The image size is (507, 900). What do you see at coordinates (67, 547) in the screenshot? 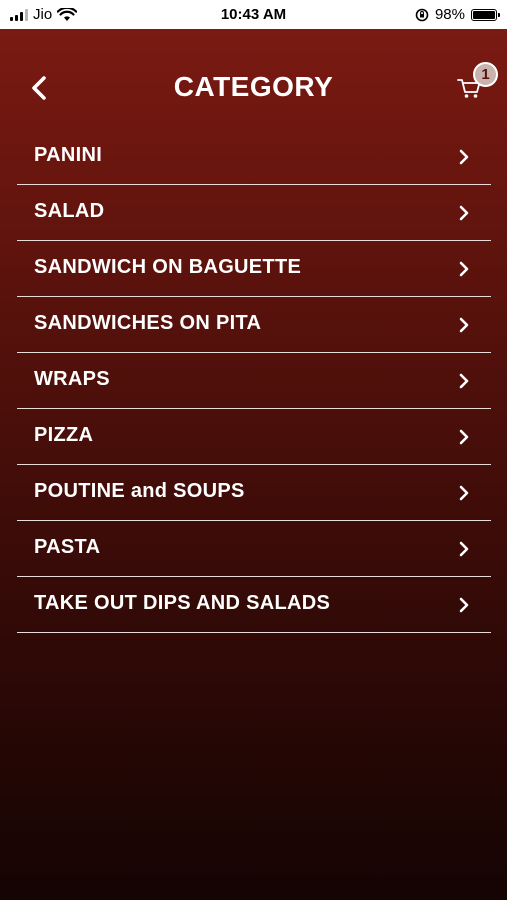
I see `category-label: PASTA` at bounding box center [67, 547].